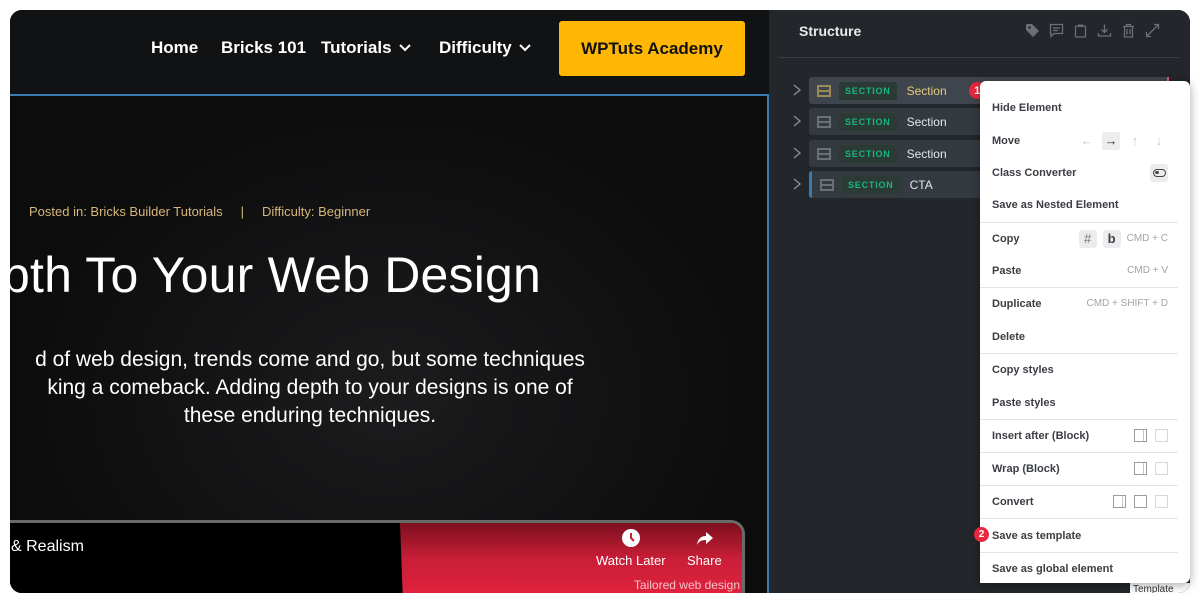  What do you see at coordinates (1056, 31) in the screenshot?
I see `comment-icon` at bounding box center [1056, 31].